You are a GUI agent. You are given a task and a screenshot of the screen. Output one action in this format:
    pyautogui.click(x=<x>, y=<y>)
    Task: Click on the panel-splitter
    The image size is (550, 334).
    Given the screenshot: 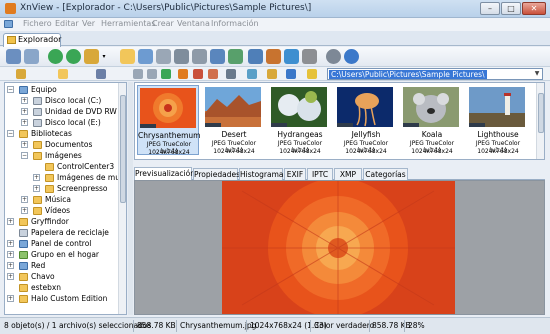 What is the action you would take?
    pyautogui.click(x=130, y=198)
    